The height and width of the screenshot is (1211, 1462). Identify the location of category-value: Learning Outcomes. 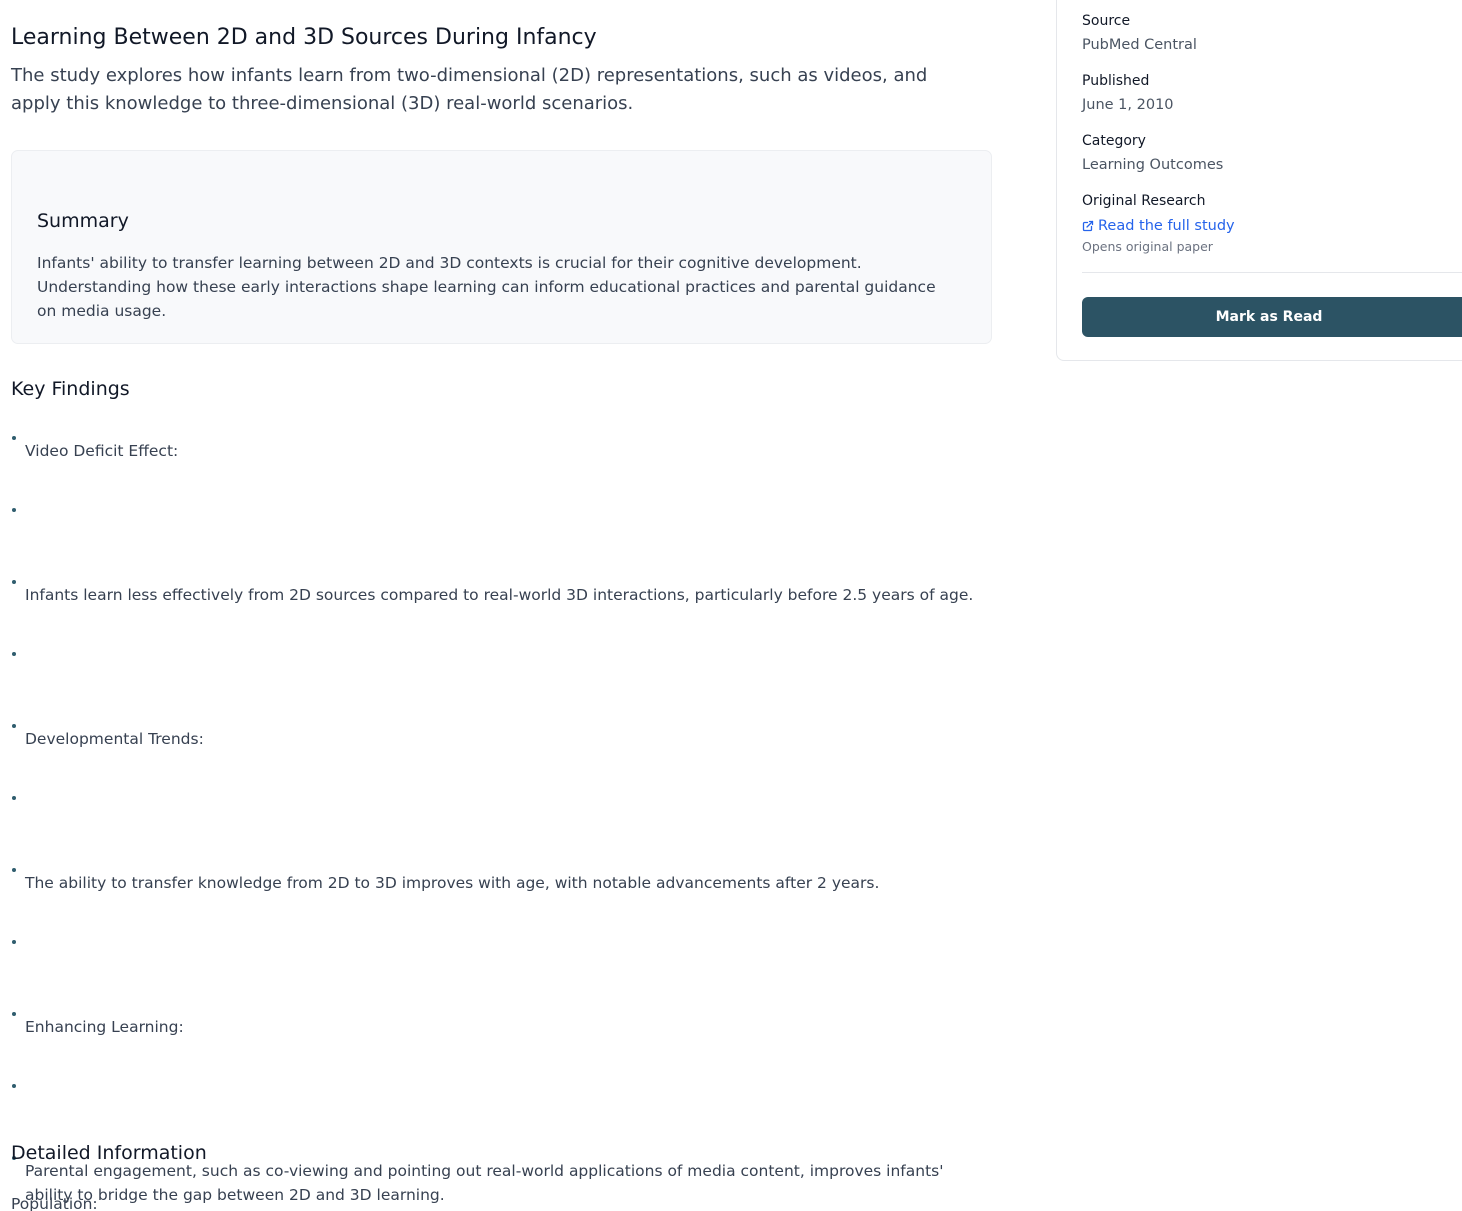
(1153, 165).